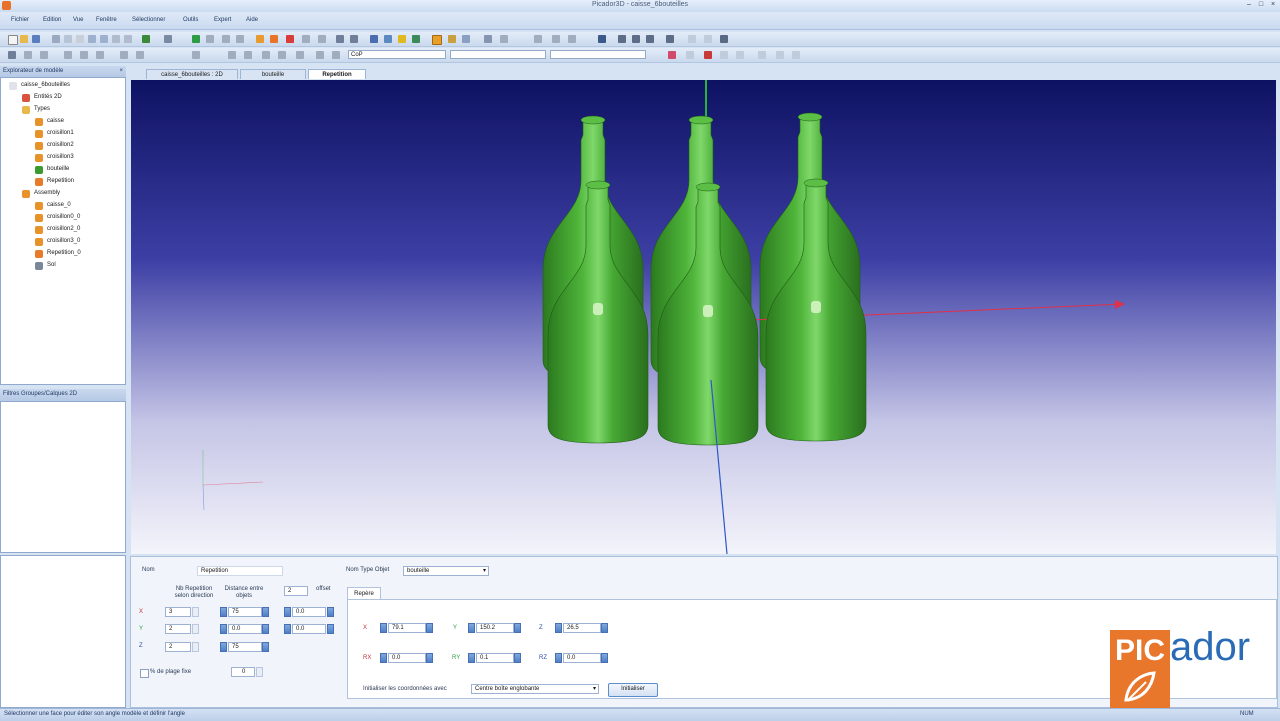  What do you see at coordinates (92, 39) in the screenshot?
I see `undo-icon` at bounding box center [92, 39].